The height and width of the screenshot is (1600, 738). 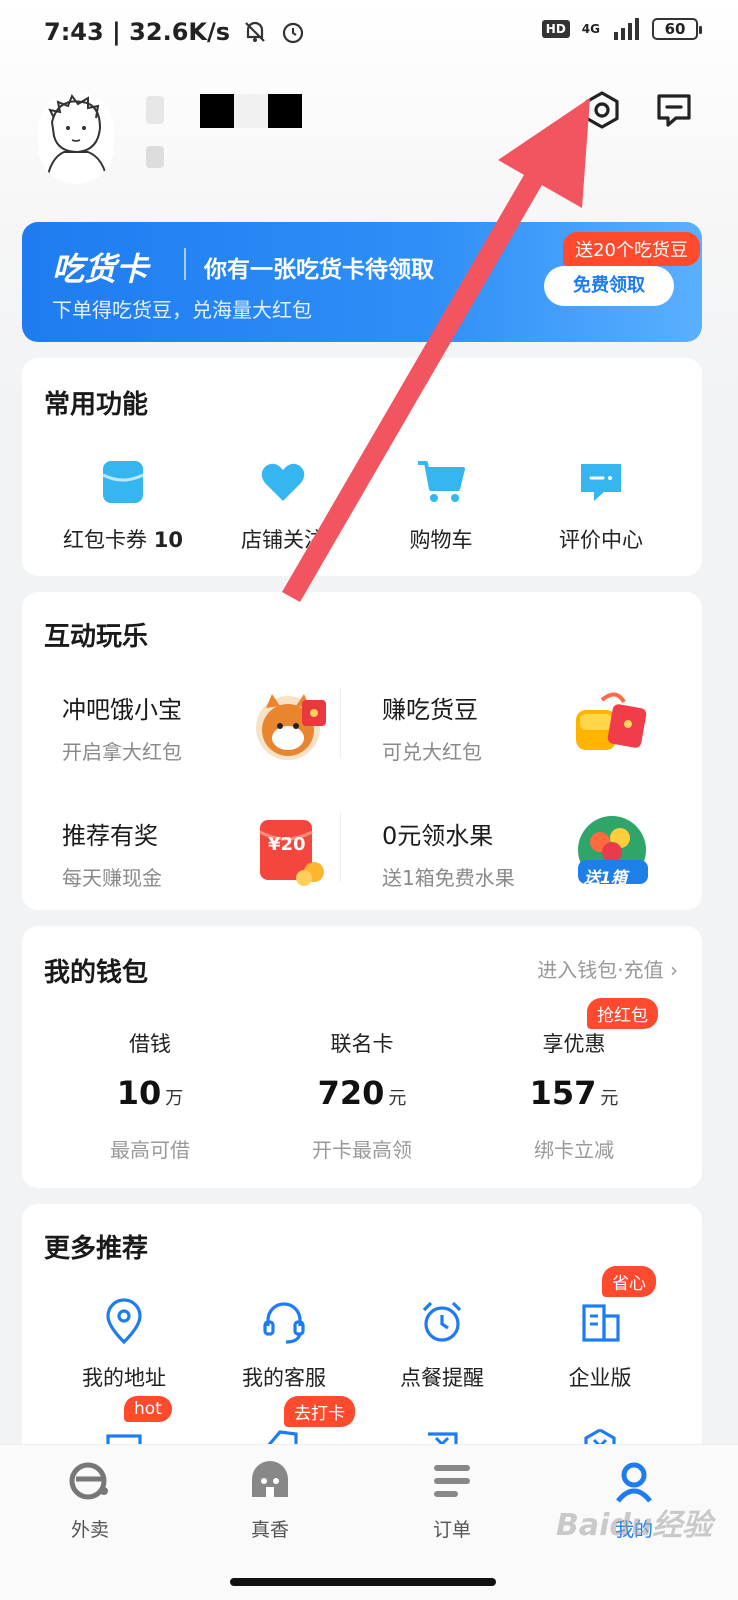 I want to click on play-subtitle: 送1箱免费水果, so click(x=448, y=878).